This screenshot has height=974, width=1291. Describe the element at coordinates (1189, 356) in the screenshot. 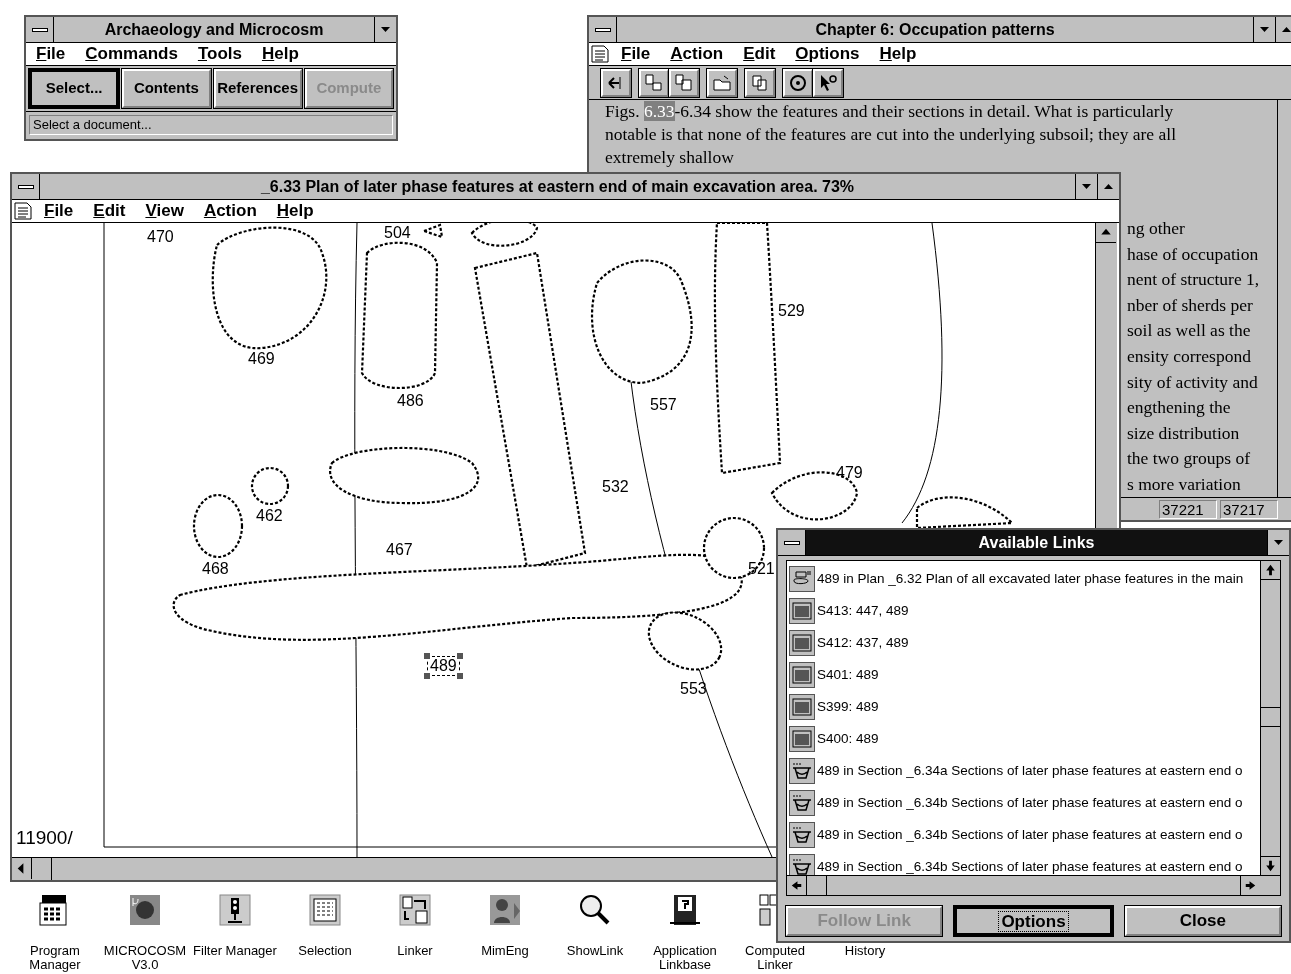

I see `paragraph-text: ensity correspond` at that location.